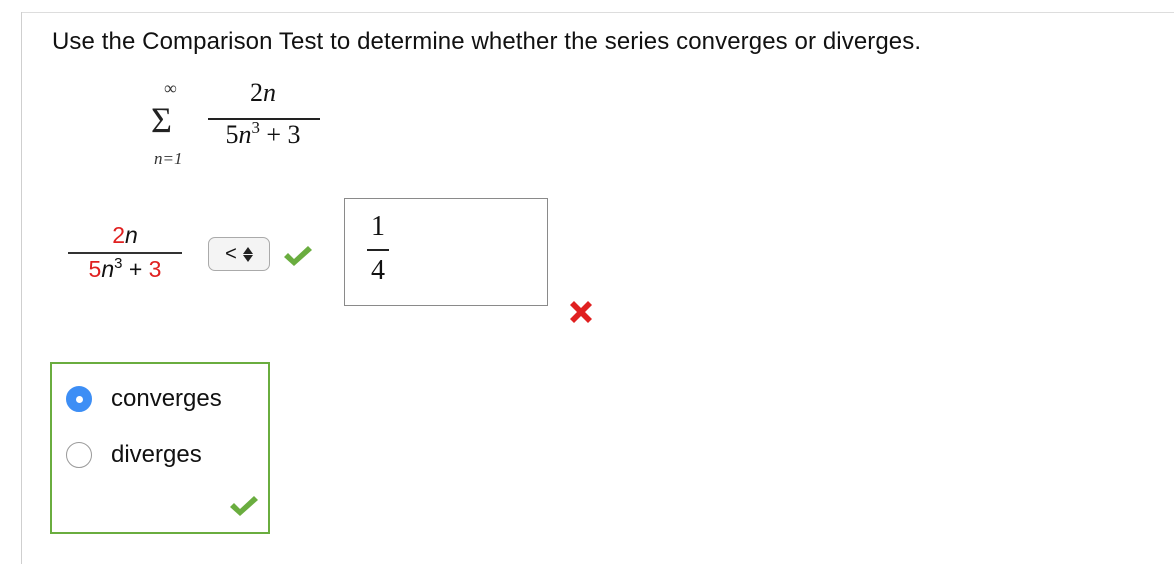 The width and height of the screenshot is (1174, 564). I want to click on series-term-fraction: 2n 5n3 + 3, so click(263, 118).